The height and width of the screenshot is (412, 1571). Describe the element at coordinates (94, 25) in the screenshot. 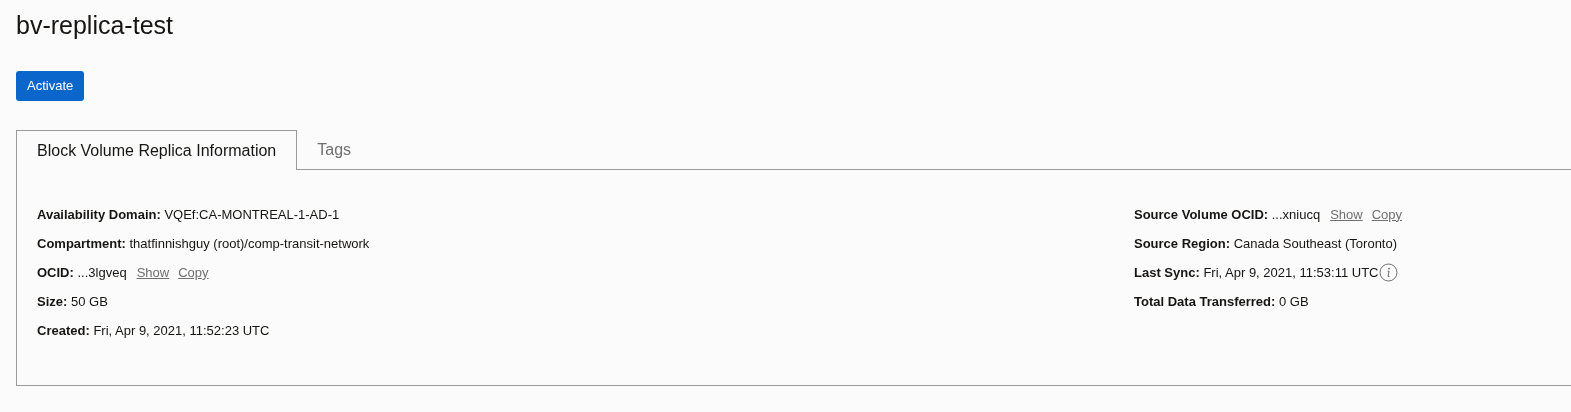

I see `page-title: bv-replica-test` at that location.